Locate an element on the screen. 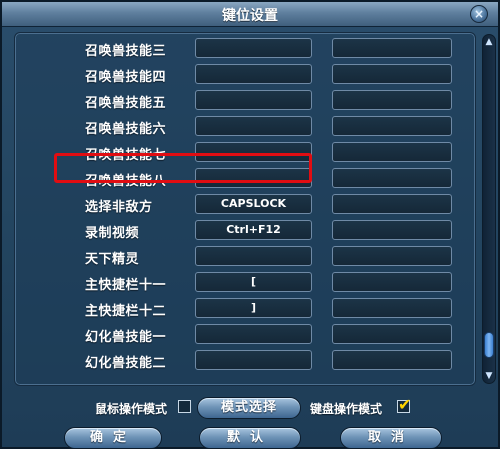 This screenshot has width=500, height=449. scrollbar-thumb is located at coordinates (489, 345).